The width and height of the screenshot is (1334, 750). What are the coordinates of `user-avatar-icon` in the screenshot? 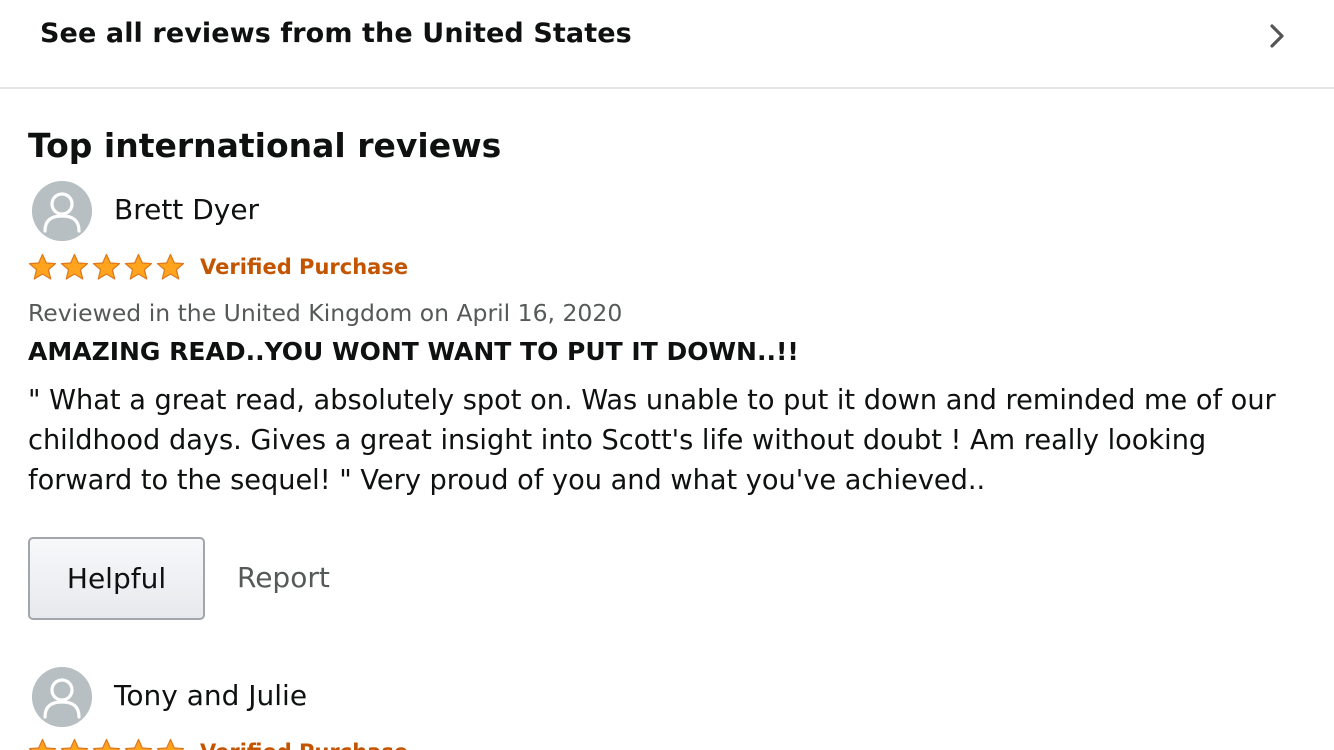 It's located at (62, 697).